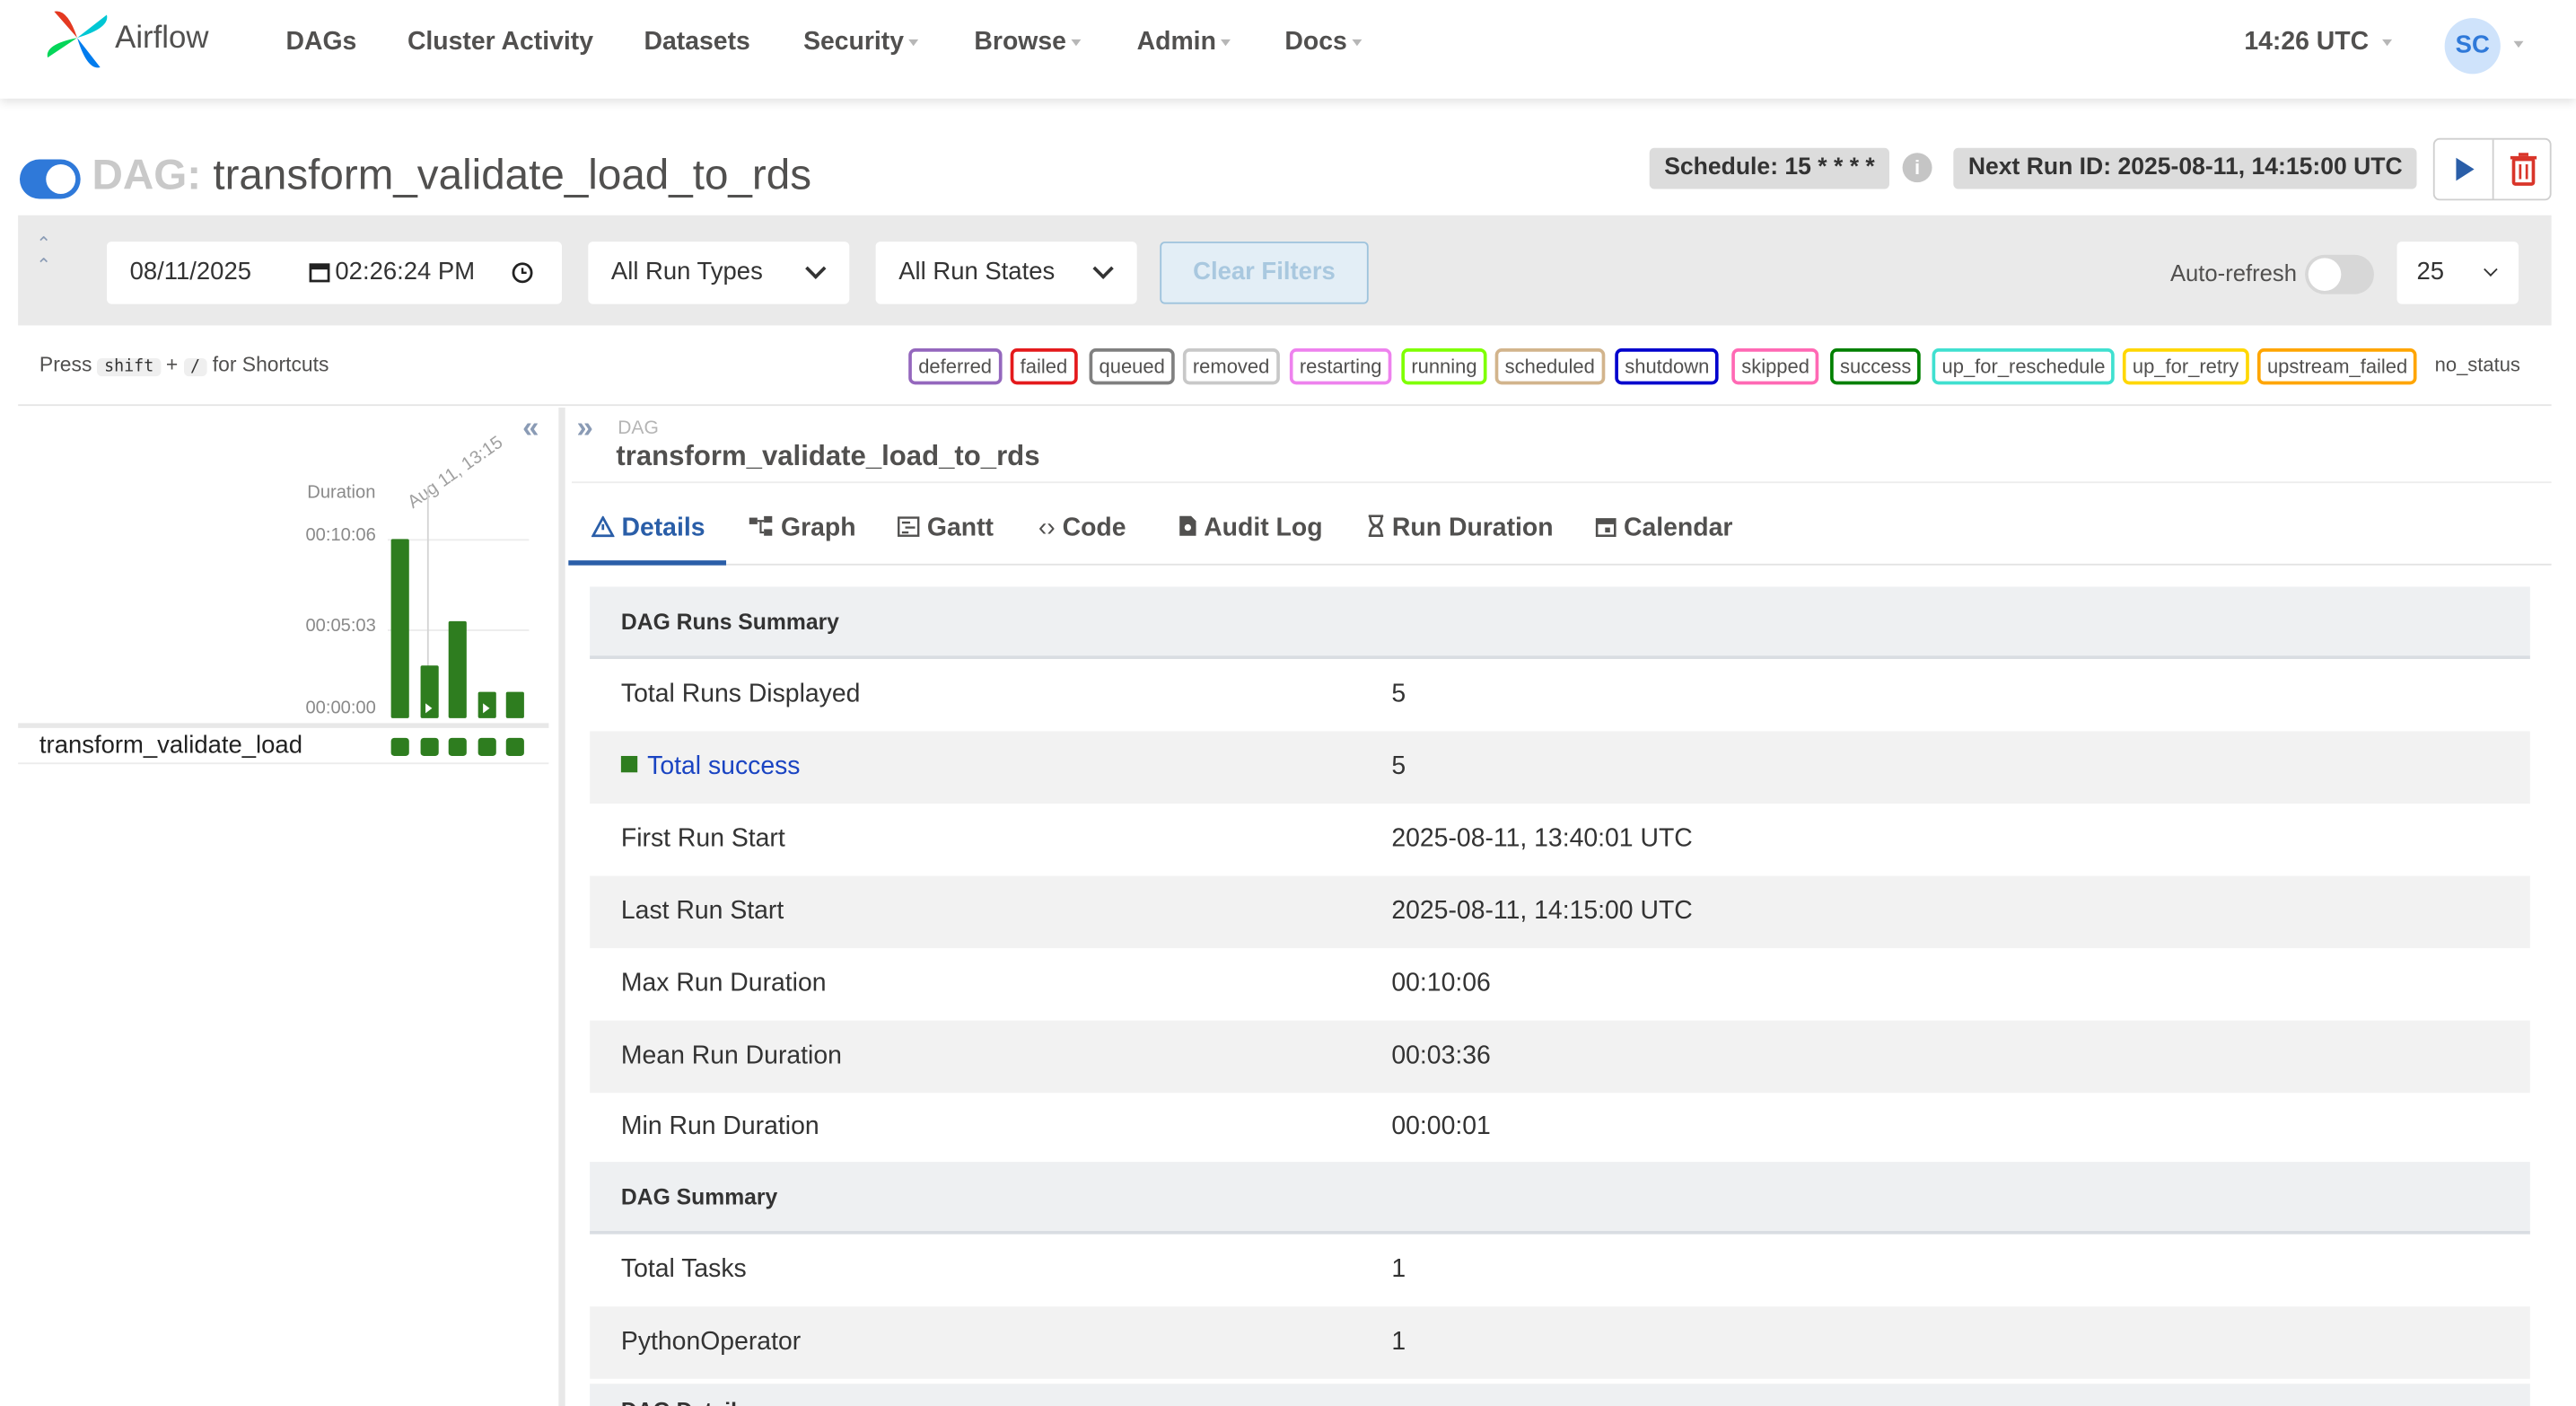  Describe the element at coordinates (486, 708) in the screenshot. I see `manual-trigger-icon` at that location.